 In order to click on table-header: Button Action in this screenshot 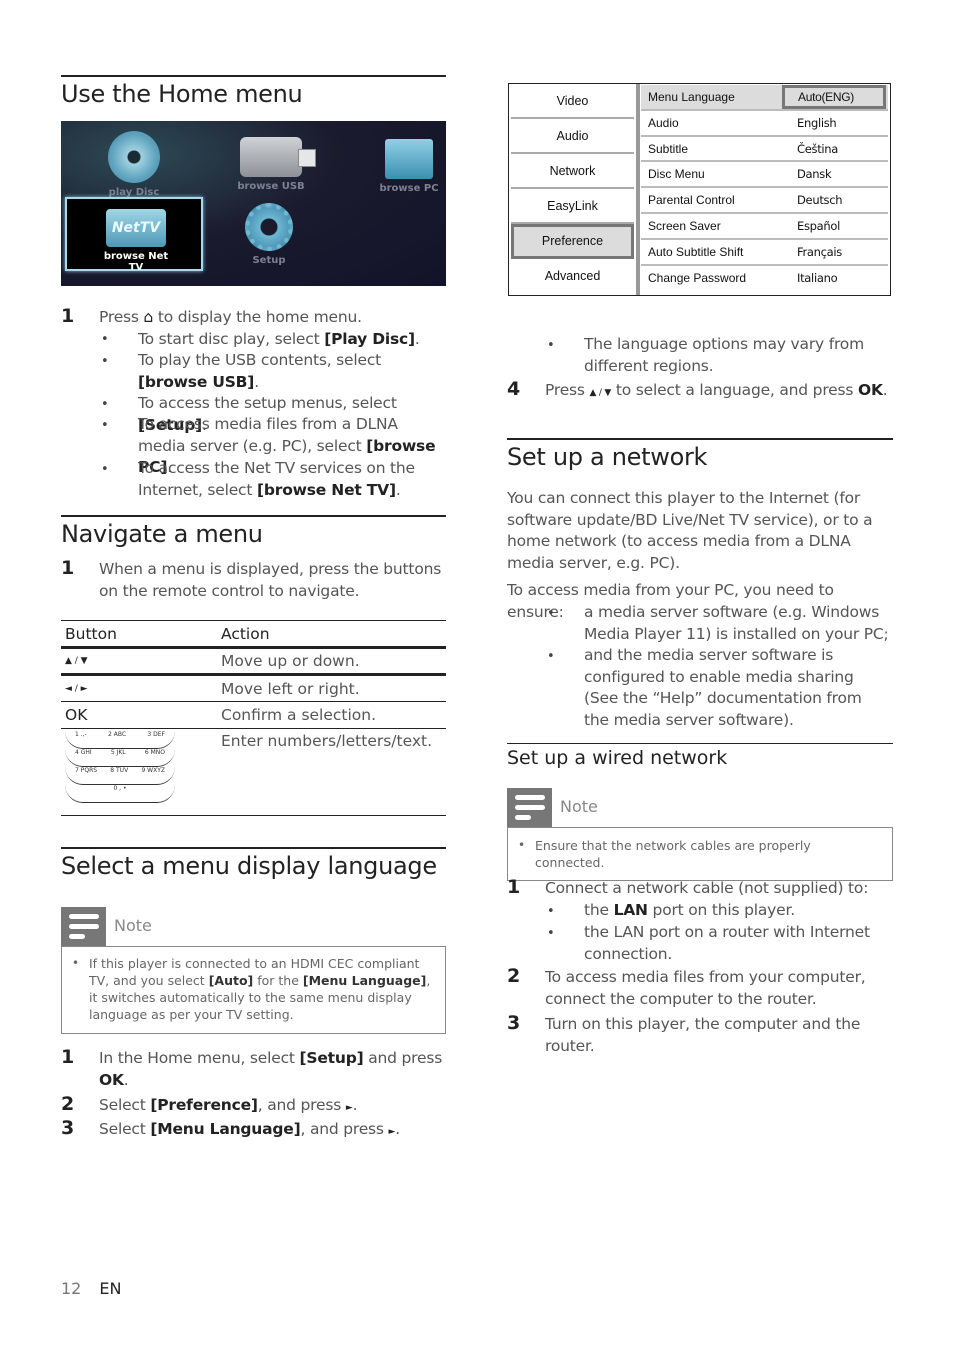, I will do `click(253, 634)`.